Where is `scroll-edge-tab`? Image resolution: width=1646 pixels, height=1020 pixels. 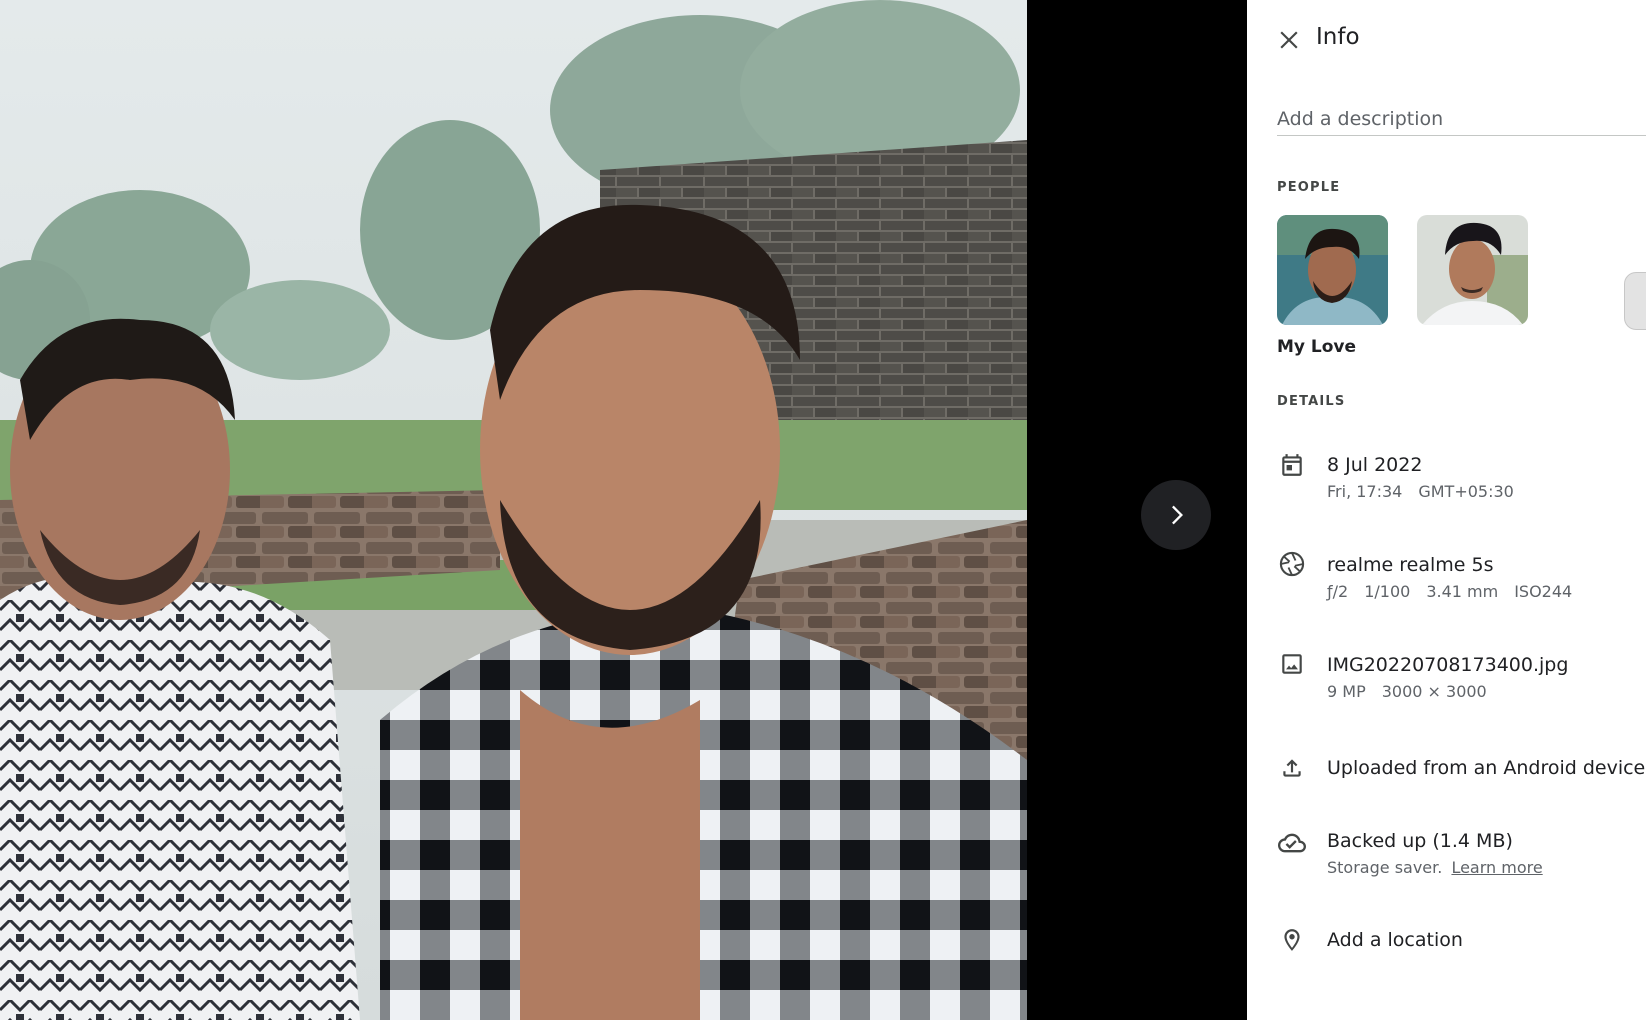 scroll-edge-tab is located at coordinates (1635, 301).